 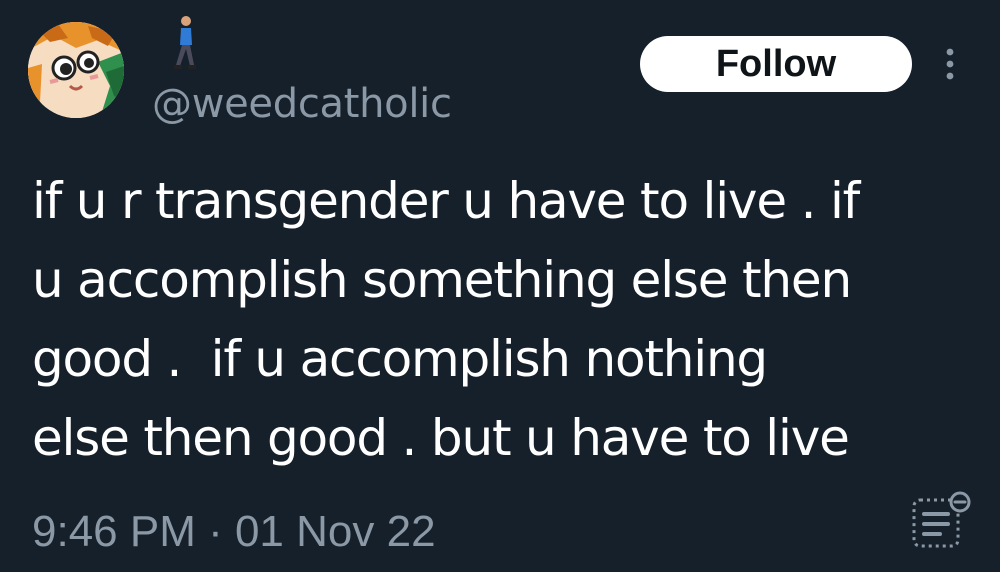 I want to click on pixel-art-cat-avatar-icon, so click(x=76, y=70).